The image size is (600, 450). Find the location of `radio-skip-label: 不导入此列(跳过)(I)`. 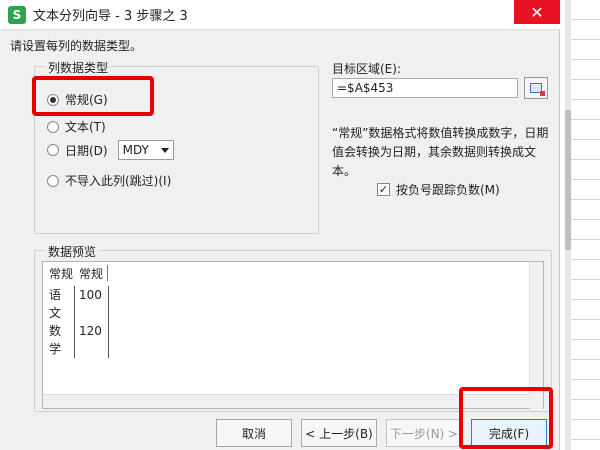

radio-skip-label: 不导入此列(跳过)(I) is located at coordinates (118, 181).